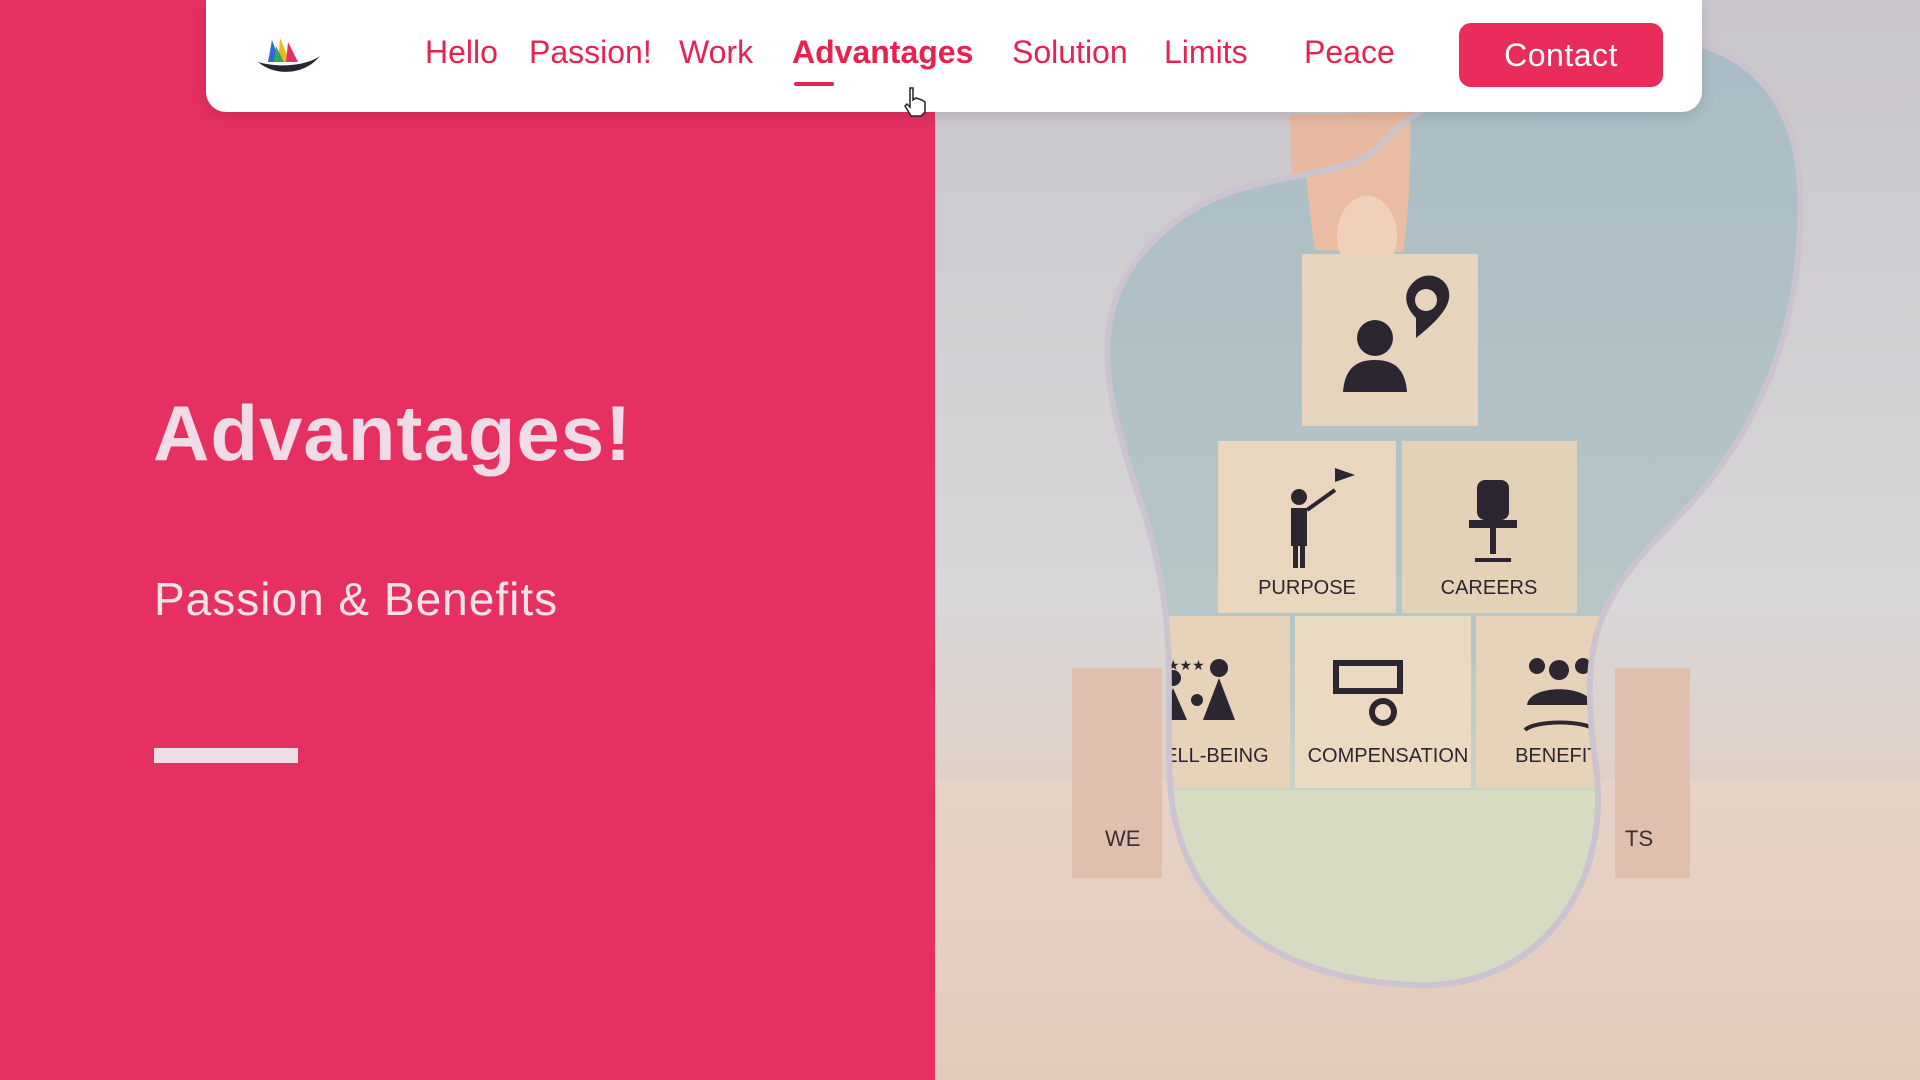 The width and height of the screenshot is (1920, 1080). Describe the element at coordinates (289, 55) in the screenshot. I see `logo-icon` at that location.